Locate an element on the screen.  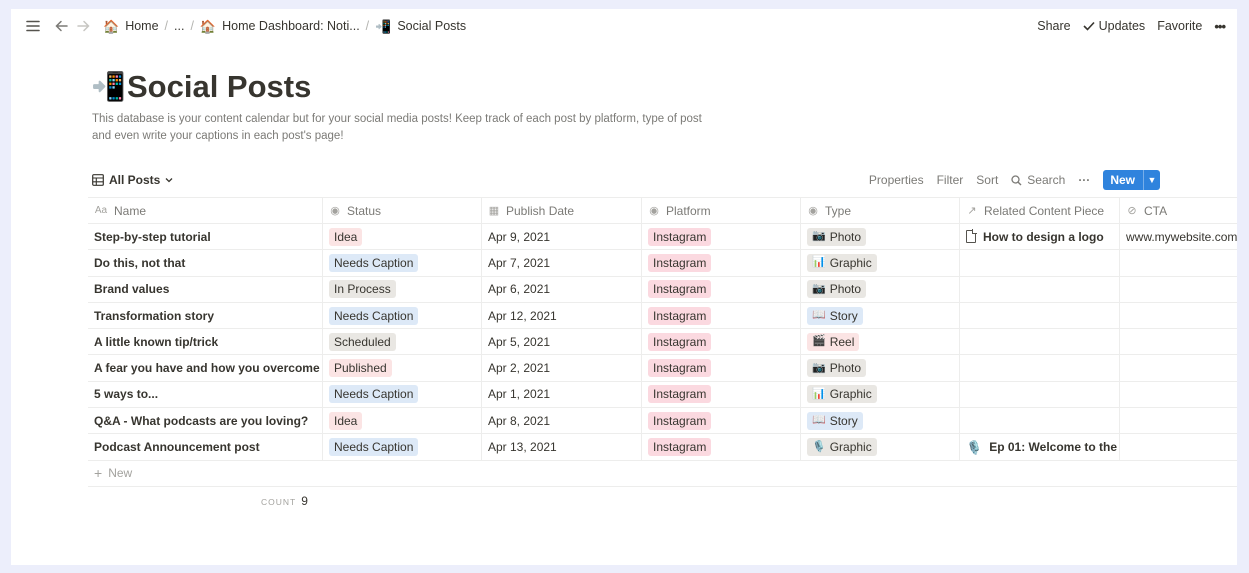
filter-button: Filter is located at coordinates (950, 180).